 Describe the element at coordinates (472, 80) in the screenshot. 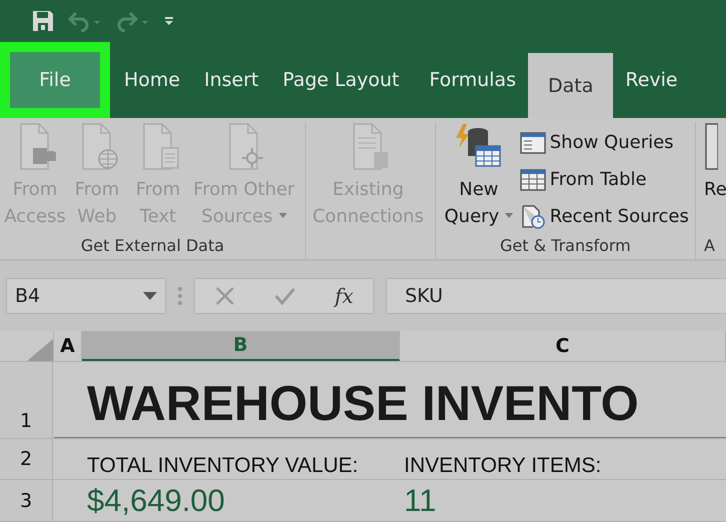

I see `ribbon-tab: Formulas` at that location.